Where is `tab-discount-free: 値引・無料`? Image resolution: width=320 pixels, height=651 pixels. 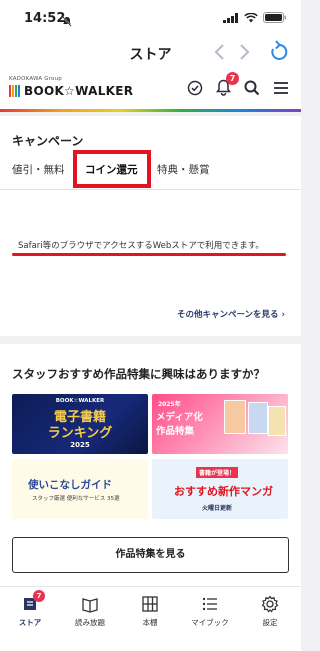
tab-discount-free: 値引・無料 is located at coordinates (38, 169).